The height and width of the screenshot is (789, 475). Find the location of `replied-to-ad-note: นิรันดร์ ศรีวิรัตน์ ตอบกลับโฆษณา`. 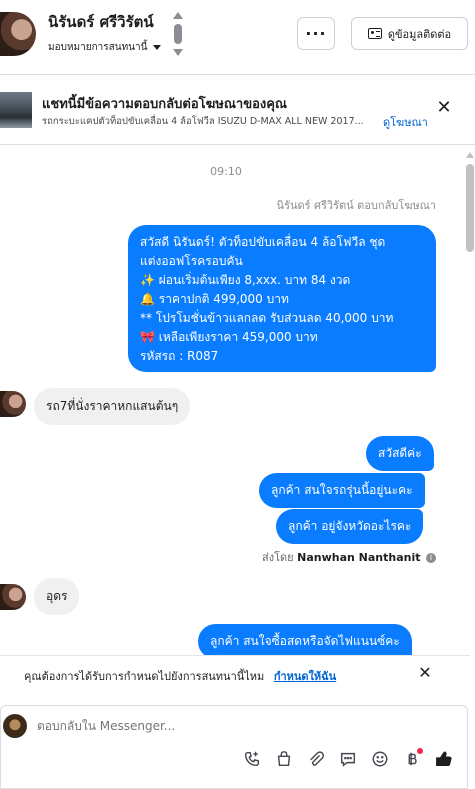

replied-to-ad-note: นิรันดร์ ศรีวิรัตน์ ตอบกลับโฆษณา is located at coordinates (356, 205).